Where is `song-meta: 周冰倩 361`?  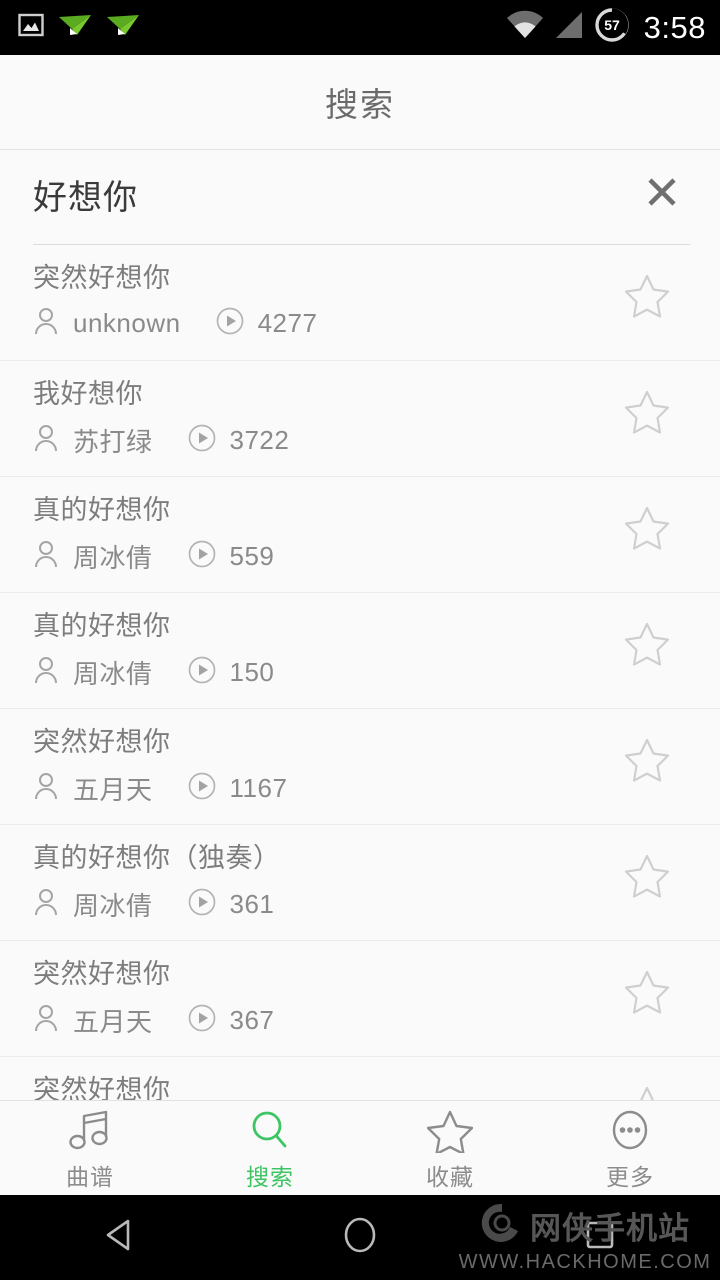
song-meta: 周冰倩 361 is located at coordinates (376, 904).